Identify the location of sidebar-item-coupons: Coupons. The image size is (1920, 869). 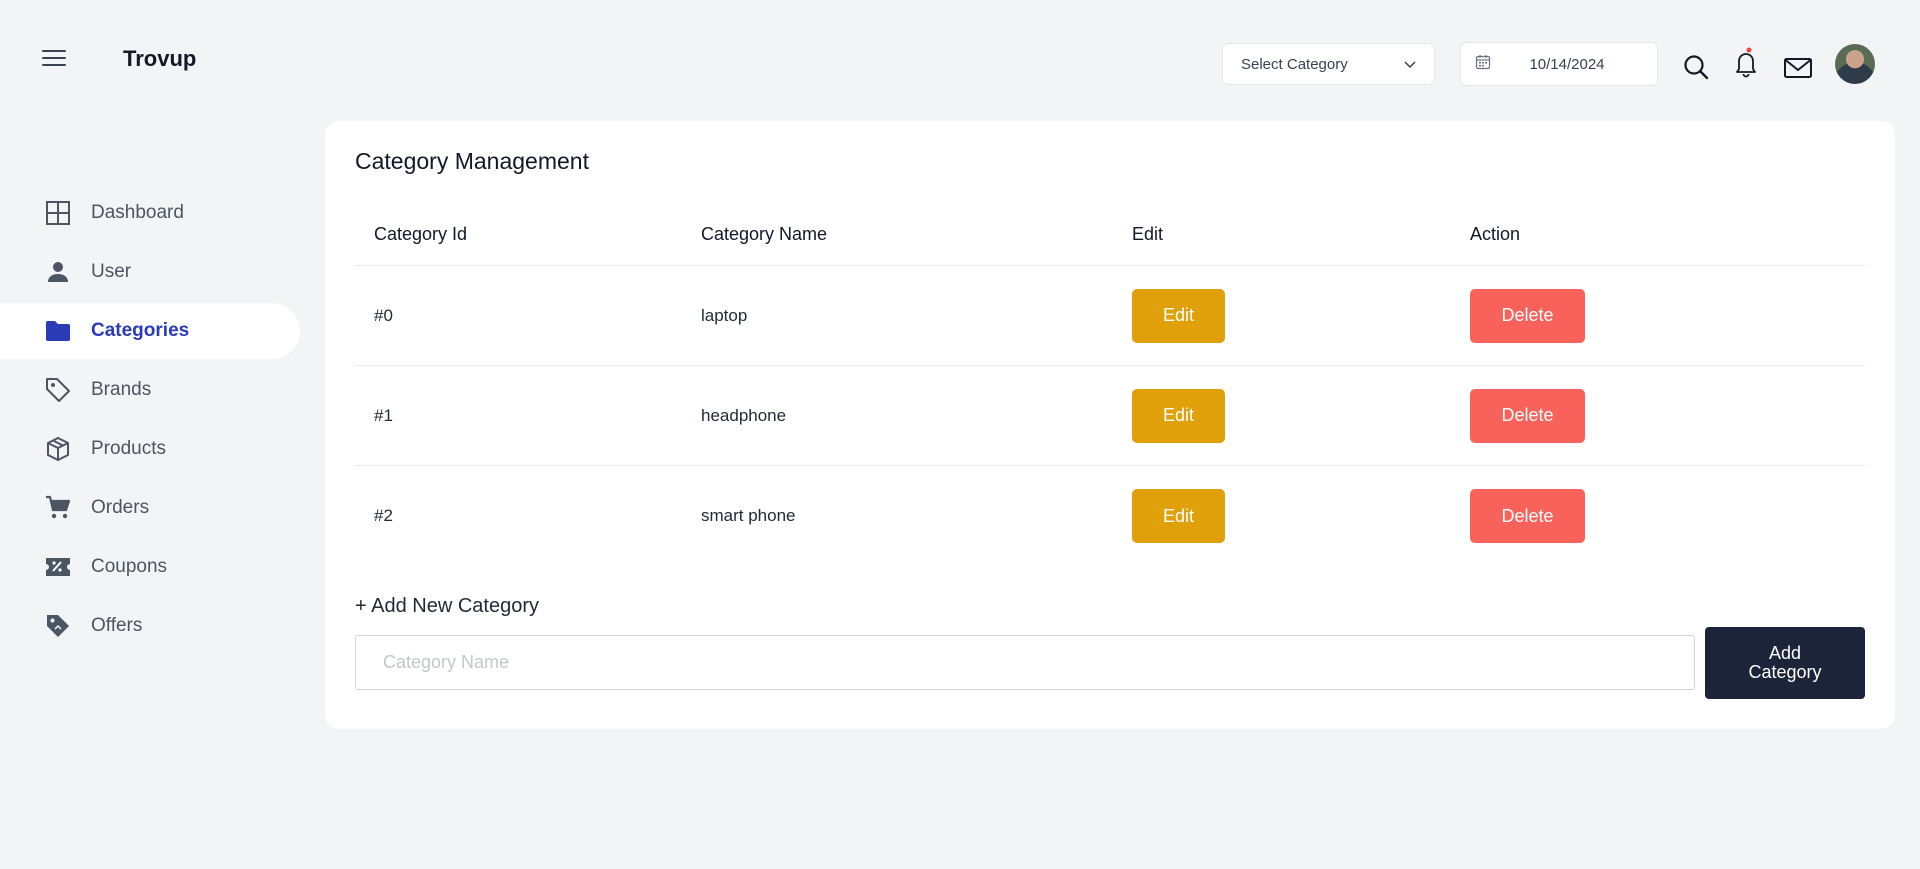
(150, 567).